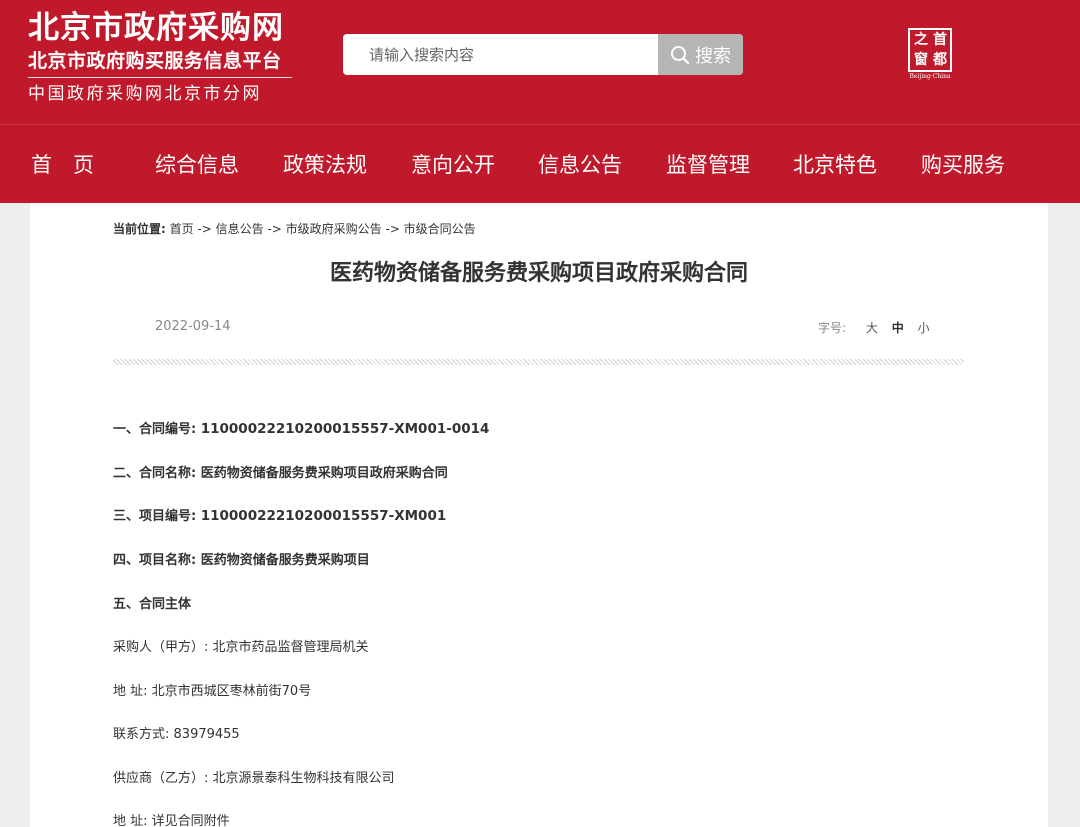 This screenshot has width=1080, height=827. What do you see at coordinates (193, 326) in the screenshot?
I see `publish-date: 2022-09-14` at bounding box center [193, 326].